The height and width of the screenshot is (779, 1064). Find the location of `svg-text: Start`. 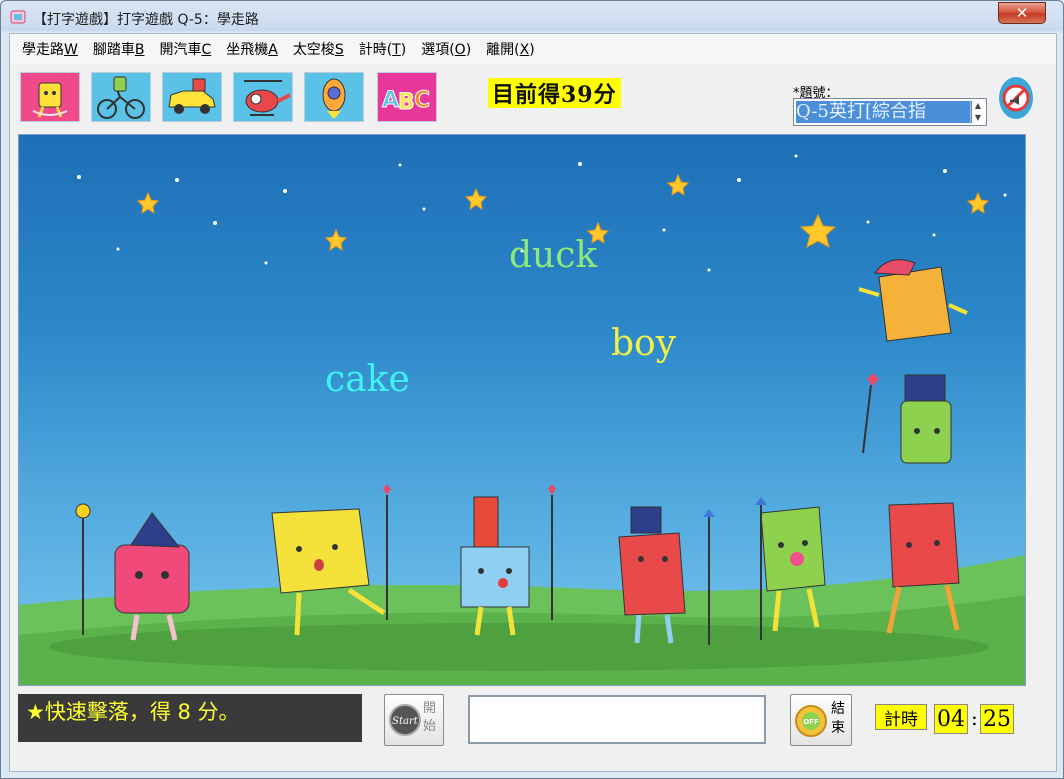

svg-text: Start is located at coordinates (405, 721).